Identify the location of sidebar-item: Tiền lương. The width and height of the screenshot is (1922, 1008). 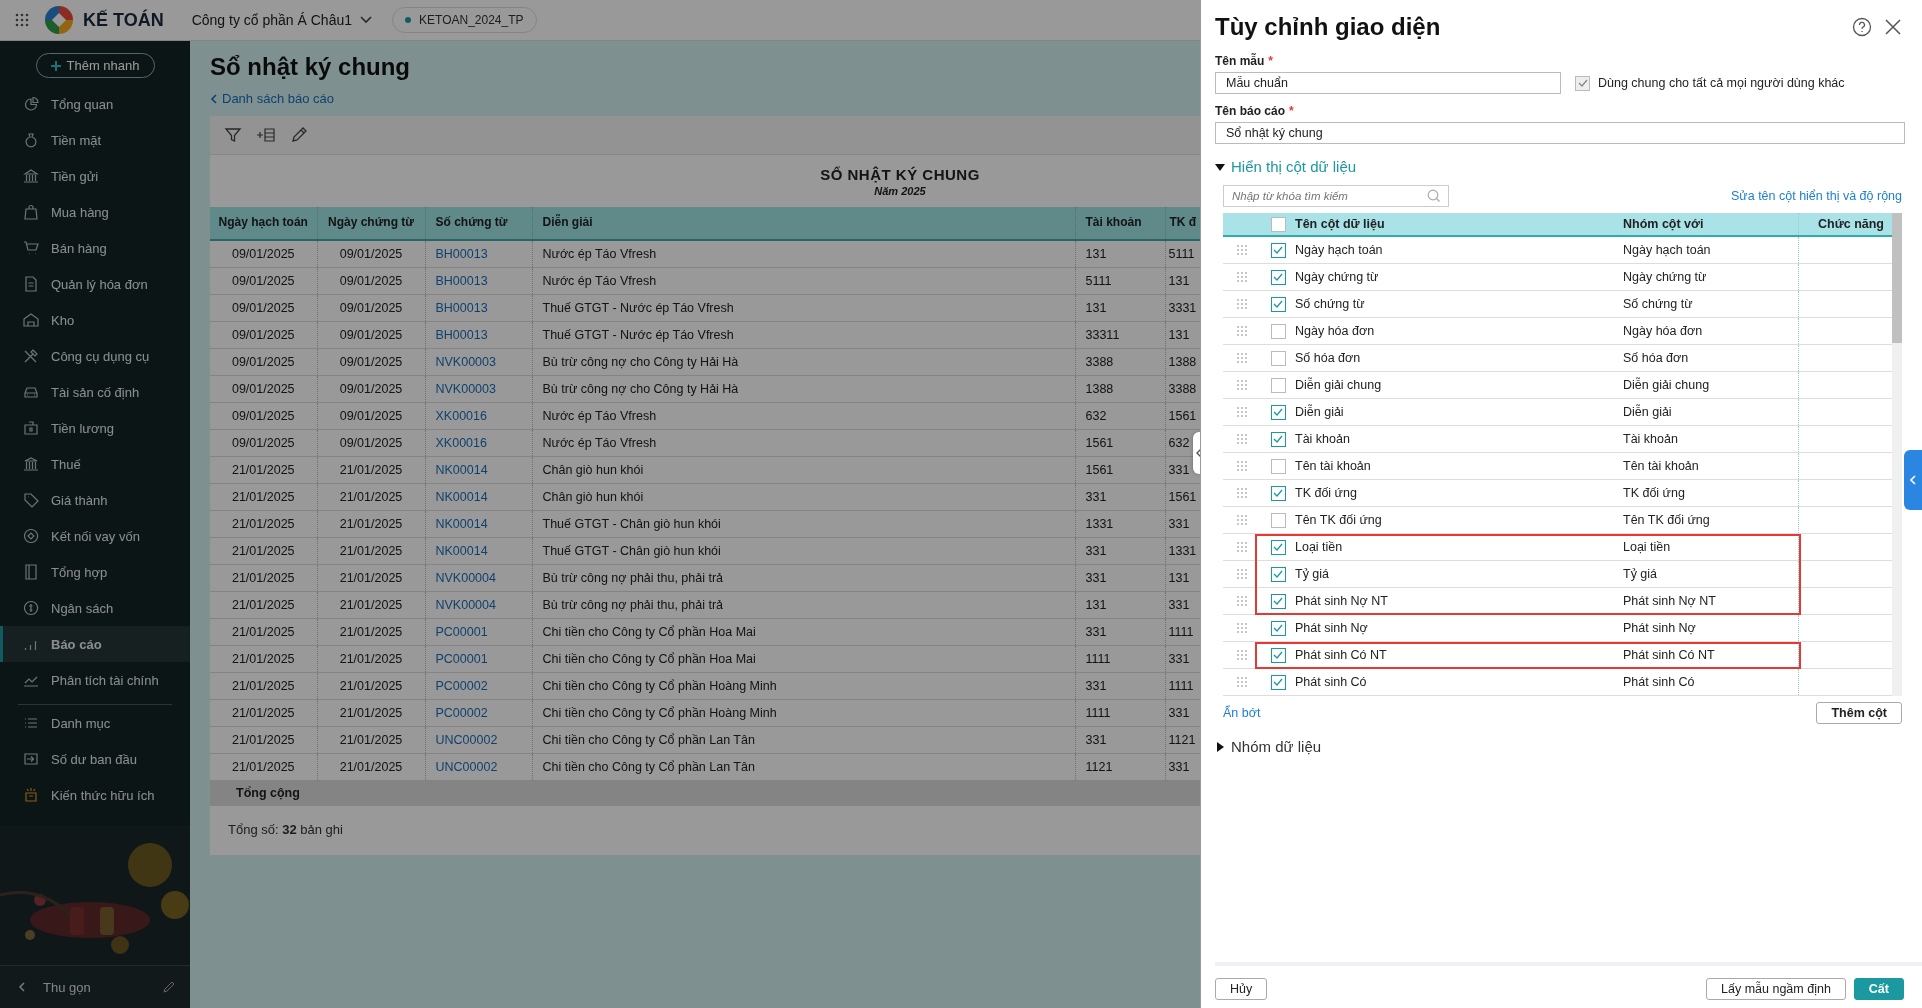
(95, 428).